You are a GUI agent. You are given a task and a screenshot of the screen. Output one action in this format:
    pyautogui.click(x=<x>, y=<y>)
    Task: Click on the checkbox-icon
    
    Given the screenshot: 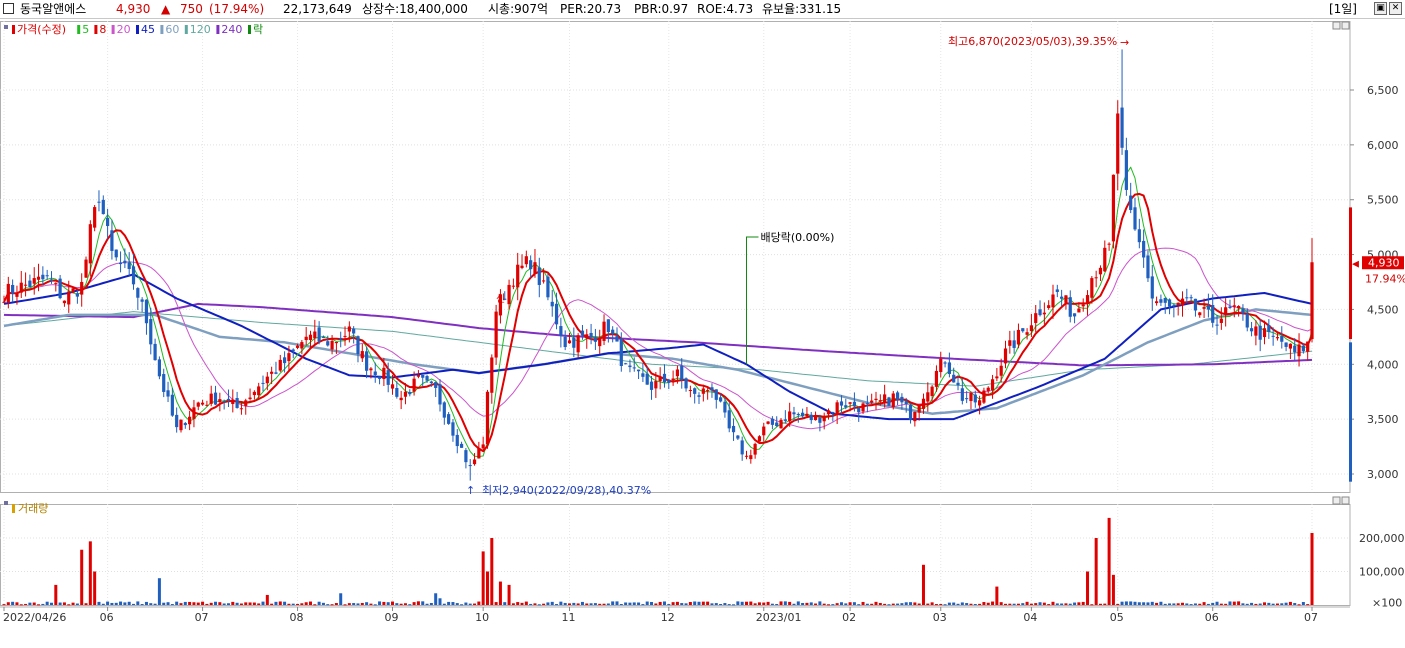 What is the action you would take?
    pyautogui.click(x=8, y=8)
    